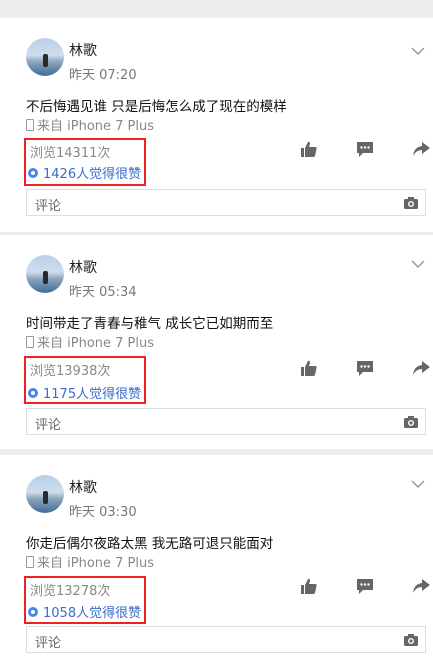 Image resolution: width=433 pixels, height=660 pixels. I want to click on like-count: 1426人觉得很赞, so click(92, 174).